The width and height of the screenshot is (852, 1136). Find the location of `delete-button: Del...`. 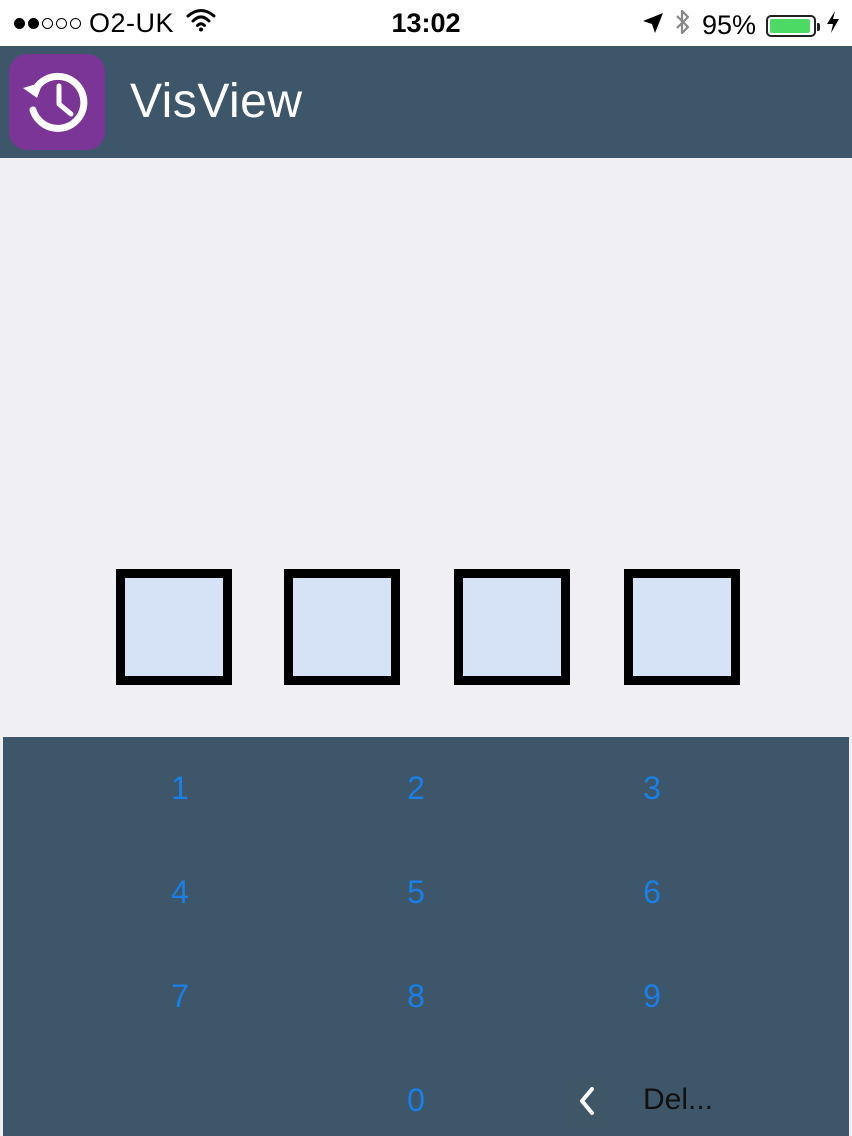

delete-button: Del... is located at coordinates (678, 1100).